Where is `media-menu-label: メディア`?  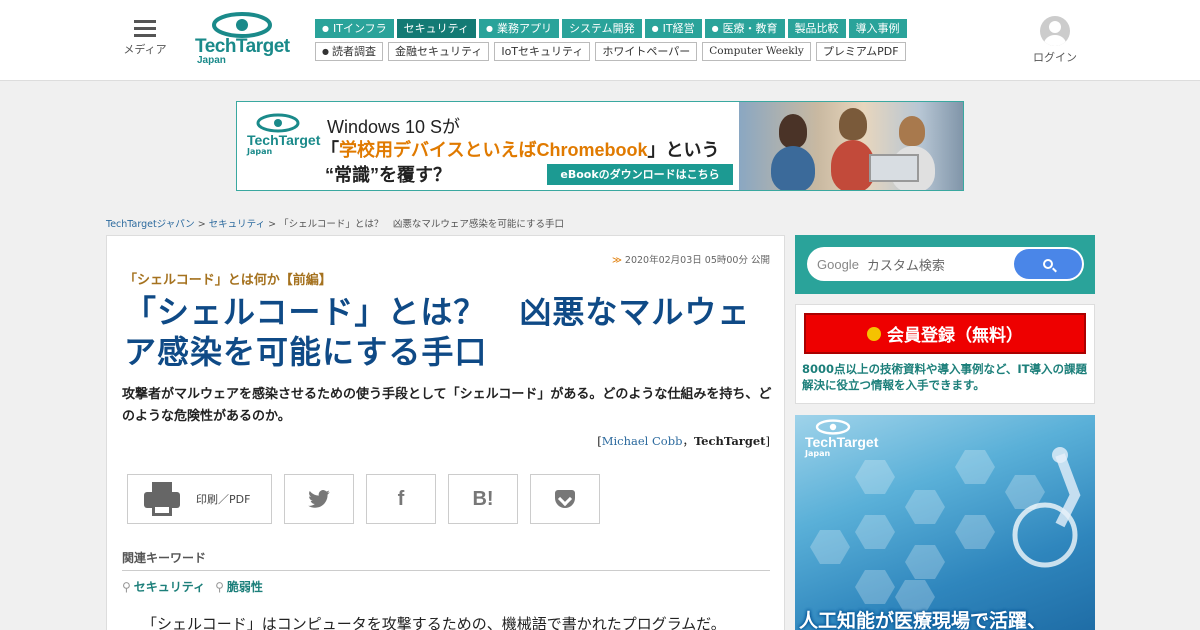
media-menu-label: メディア is located at coordinates (145, 49).